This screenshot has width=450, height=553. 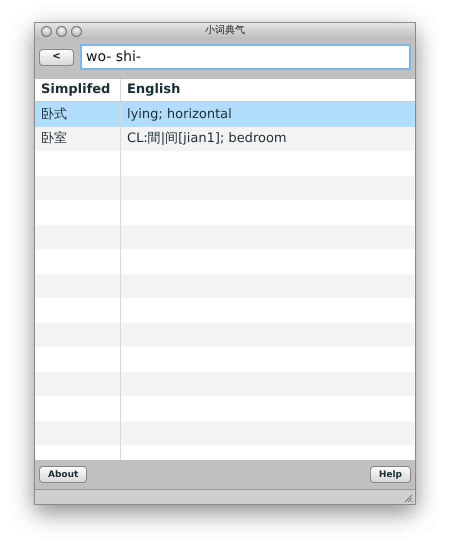 I want to click on table-row: 卧式 lying; horizontal, so click(x=225, y=114).